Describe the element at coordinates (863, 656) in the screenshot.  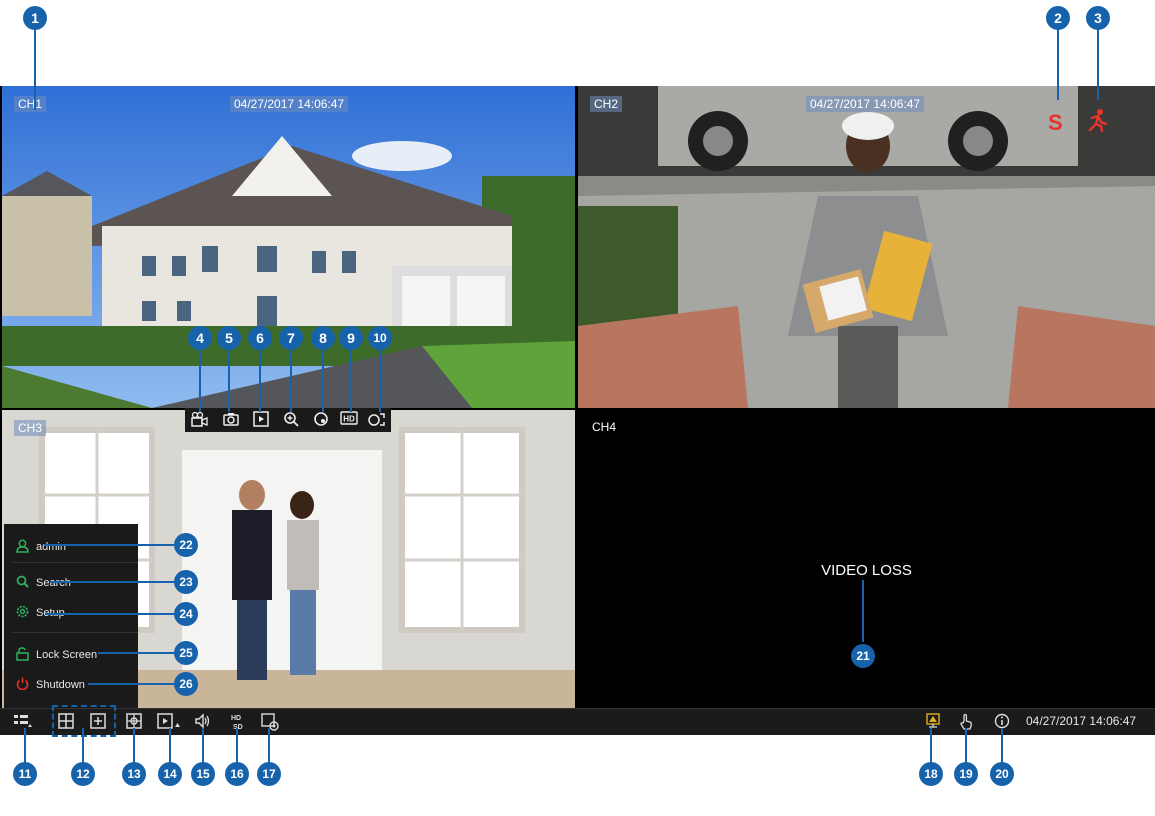
I see `callout-21: 21` at that location.